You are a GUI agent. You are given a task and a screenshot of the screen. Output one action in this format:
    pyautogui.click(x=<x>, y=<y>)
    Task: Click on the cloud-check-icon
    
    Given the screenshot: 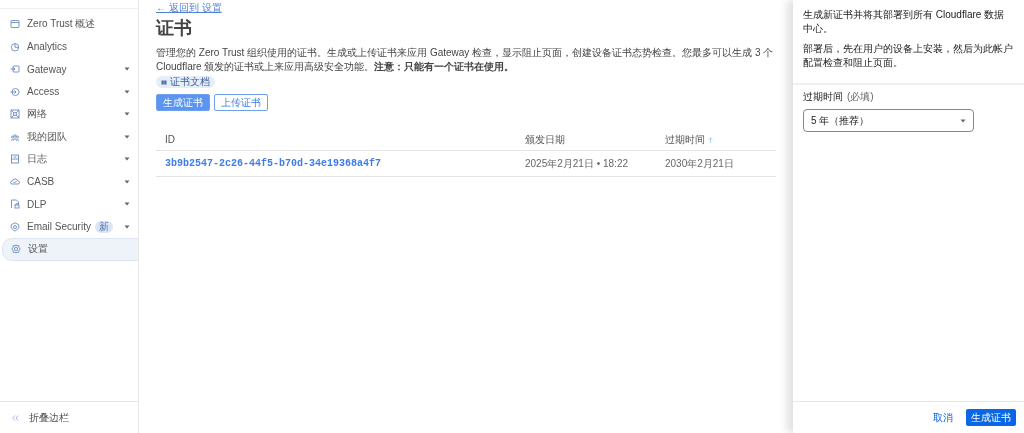 What is the action you would take?
    pyautogui.click(x=15, y=181)
    